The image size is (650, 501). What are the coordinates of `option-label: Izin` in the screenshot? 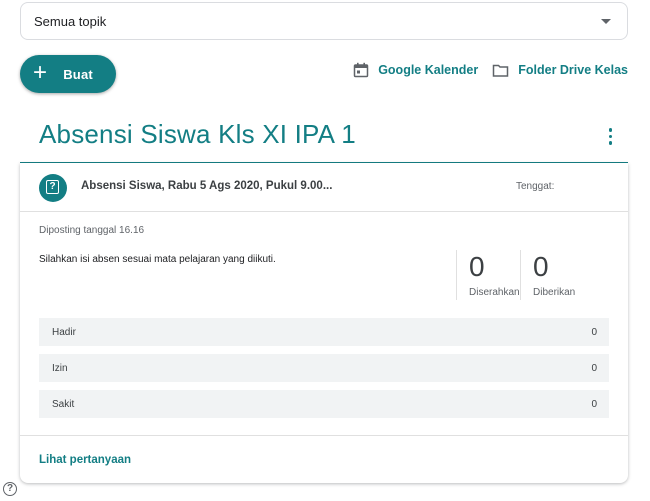 It's located at (60, 368).